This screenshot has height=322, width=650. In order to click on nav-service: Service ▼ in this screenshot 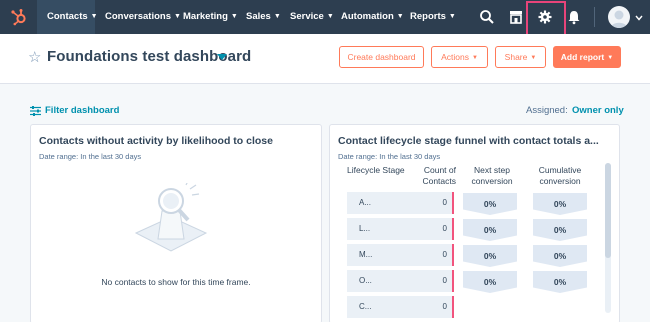, I will do `click(312, 16)`.